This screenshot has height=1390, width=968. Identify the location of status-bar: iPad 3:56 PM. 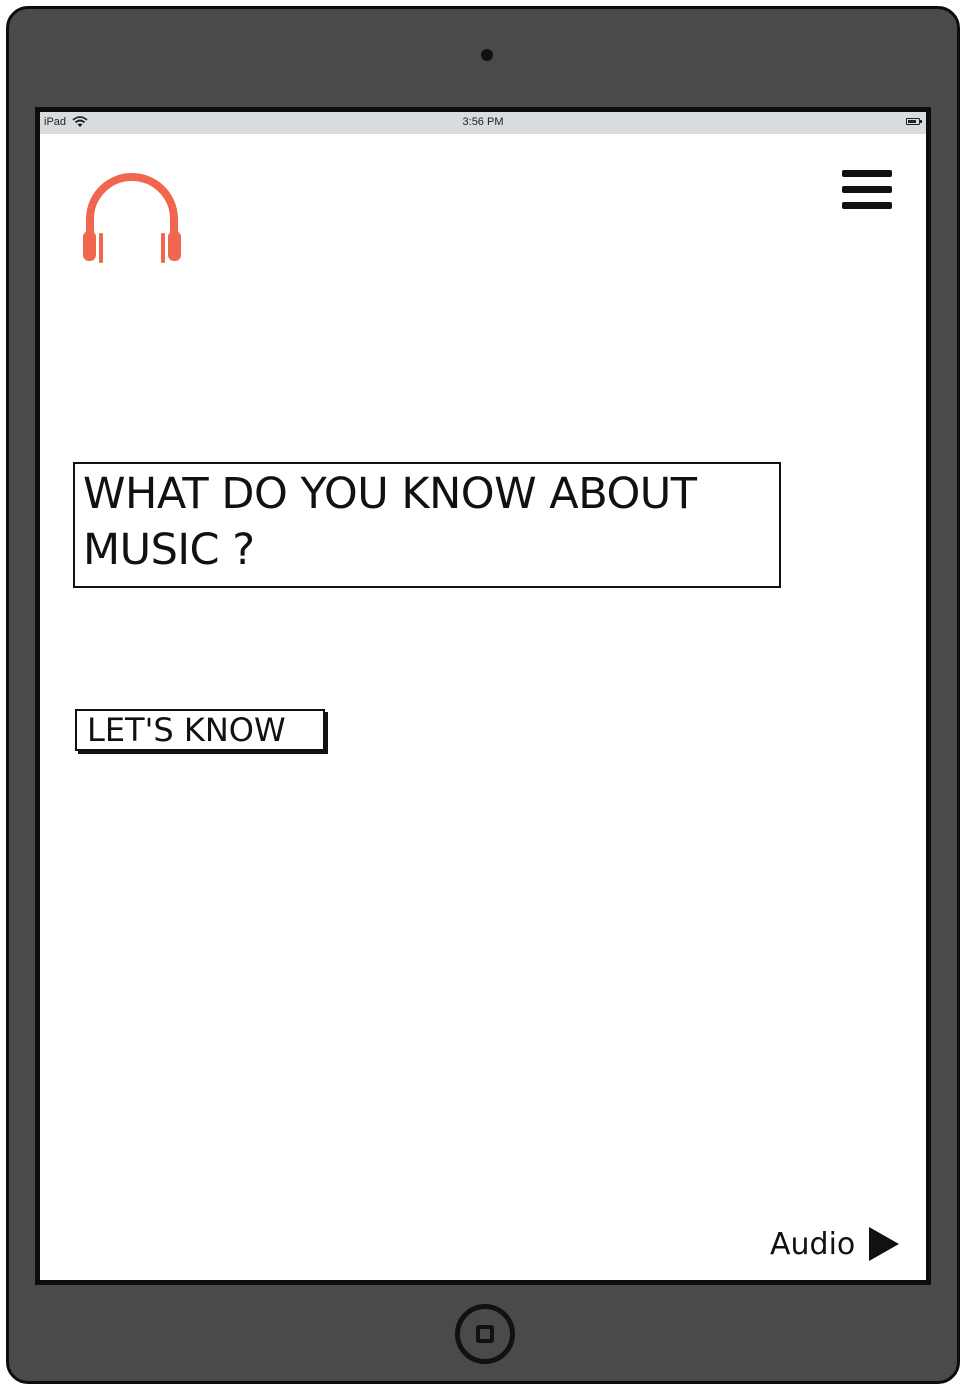
(483, 123).